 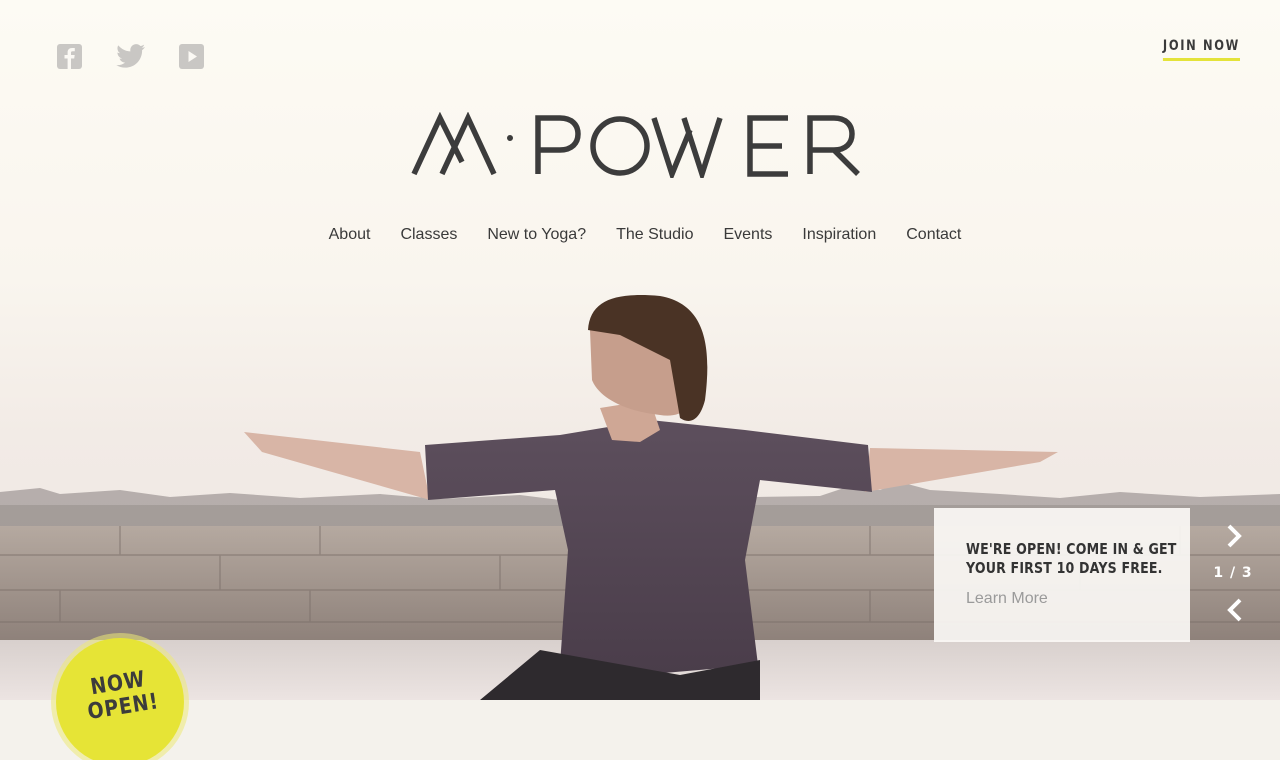 I want to click on join-now-button: JOIN NOW, so click(x=1201, y=49).